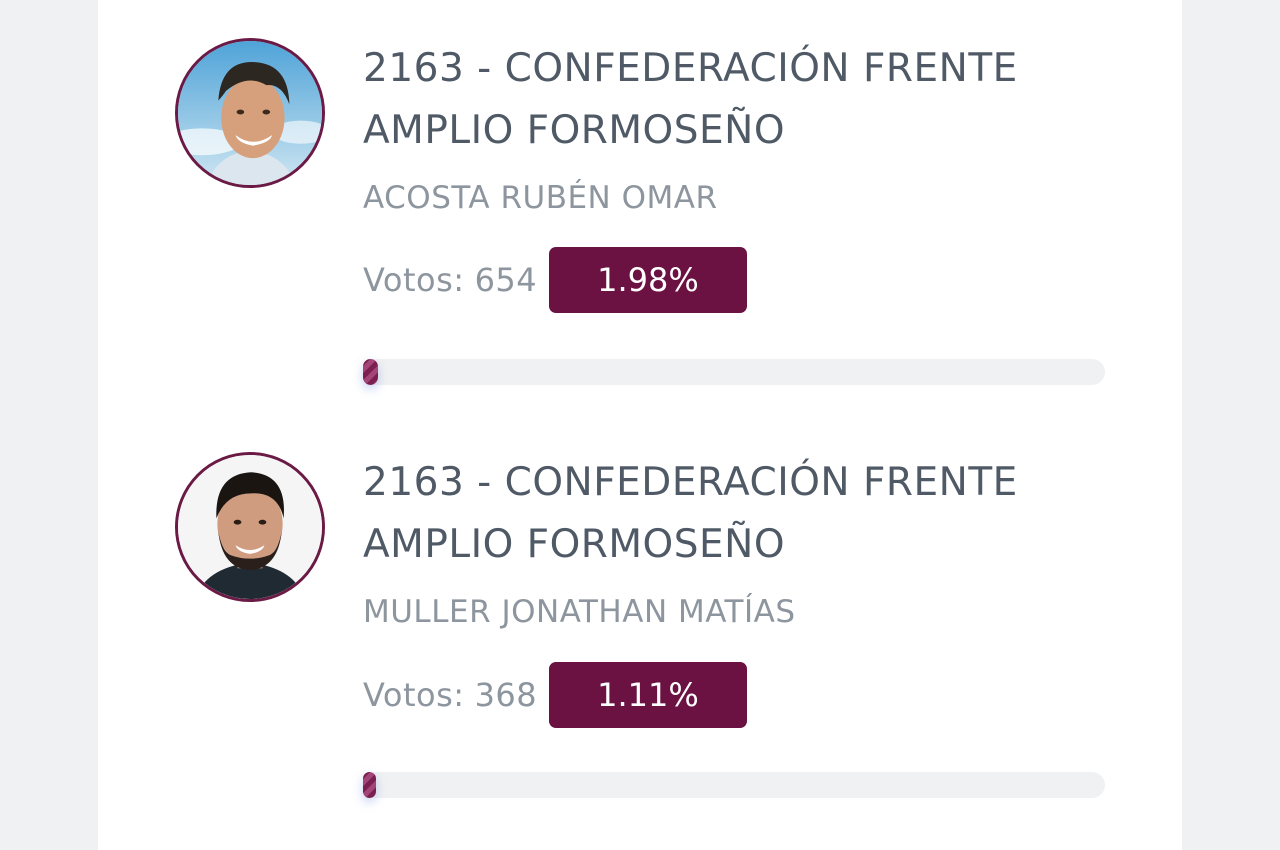  What do you see at coordinates (540, 198) in the screenshot?
I see `candidate-name: ACOSTA RUBÉN OMAR` at bounding box center [540, 198].